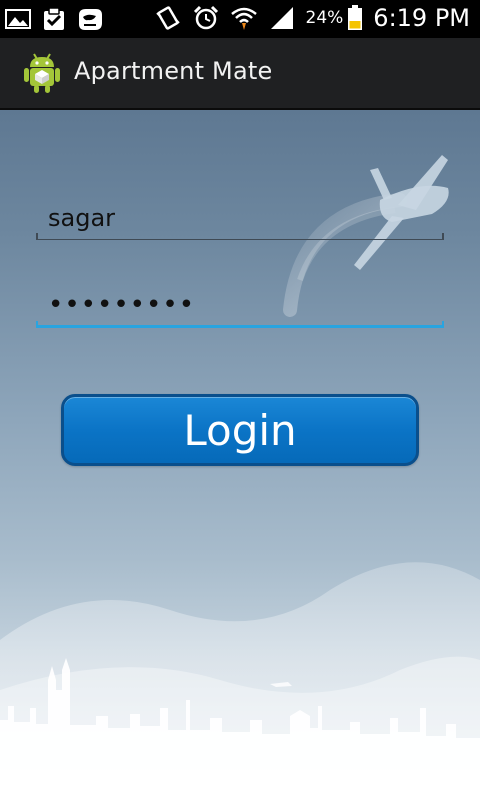  What do you see at coordinates (240, 324) in the screenshot?
I see `password-underline` at bounding box center [240, 324].